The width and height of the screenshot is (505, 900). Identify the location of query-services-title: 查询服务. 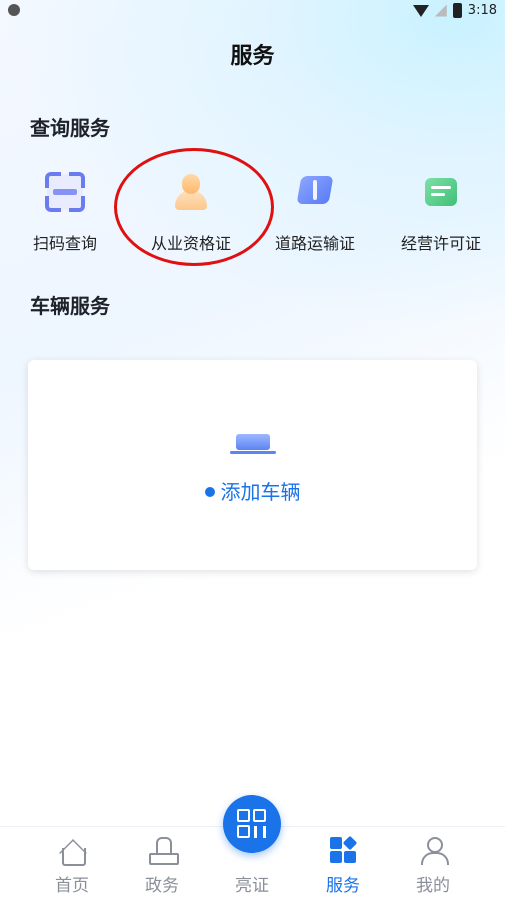
(70, 128).